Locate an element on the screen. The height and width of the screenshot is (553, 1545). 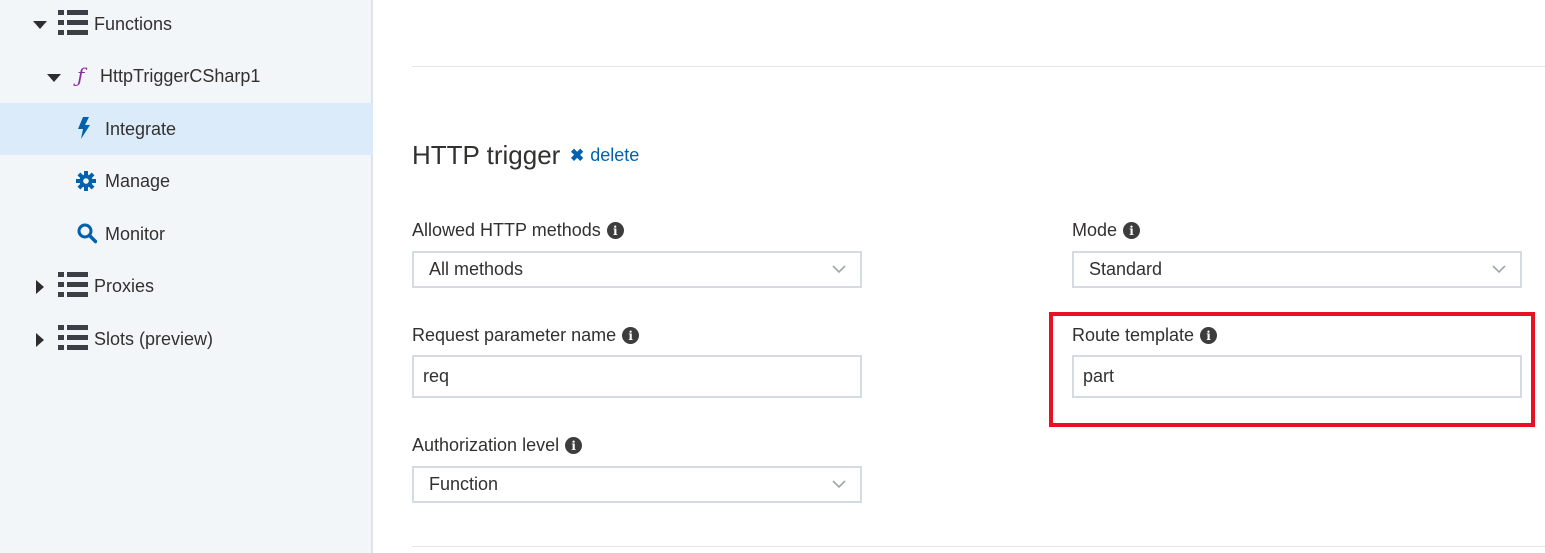
request-param-label-text: Request parameter name is located at coordinates (514, 335).